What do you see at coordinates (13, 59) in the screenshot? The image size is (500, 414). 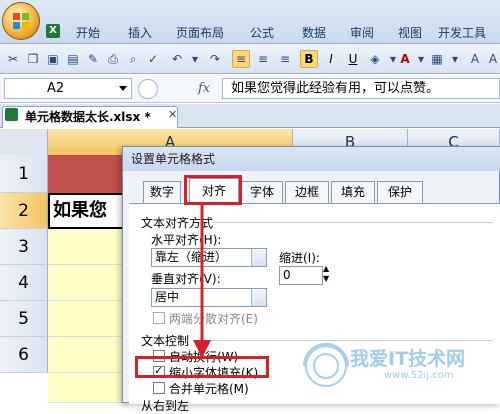 I see `cut-icon: ✂` at bounding box center [13, 59].